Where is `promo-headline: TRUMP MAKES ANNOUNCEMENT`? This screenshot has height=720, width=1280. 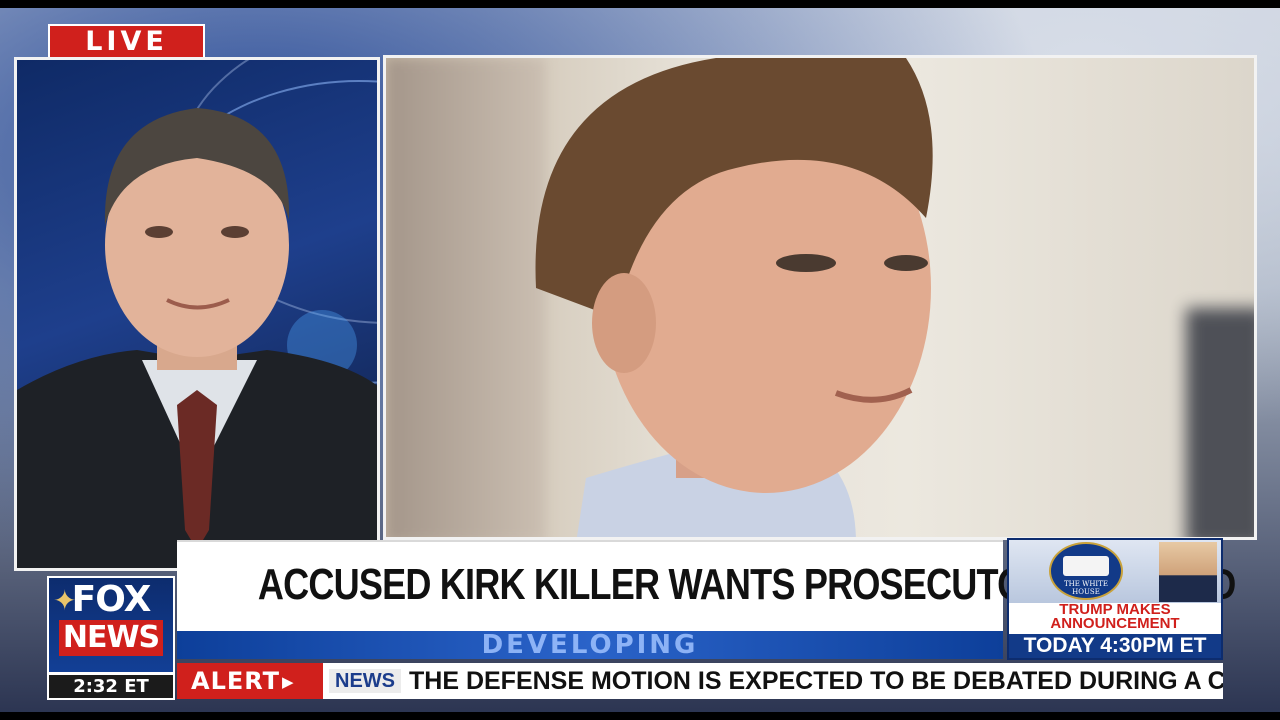 promo-headline: TRUMP MAKES ANNOUNCEMENT is located at coordinates (1115, 617).